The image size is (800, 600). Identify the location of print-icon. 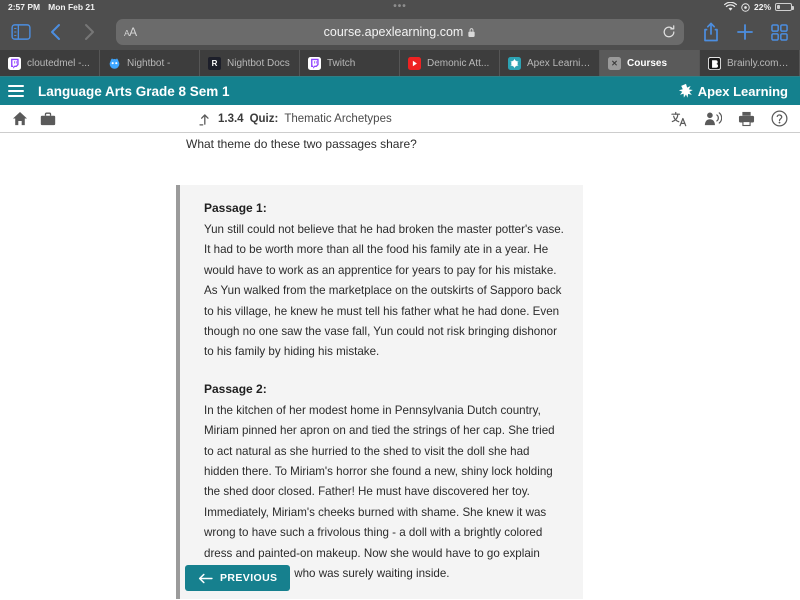
(746, 119).